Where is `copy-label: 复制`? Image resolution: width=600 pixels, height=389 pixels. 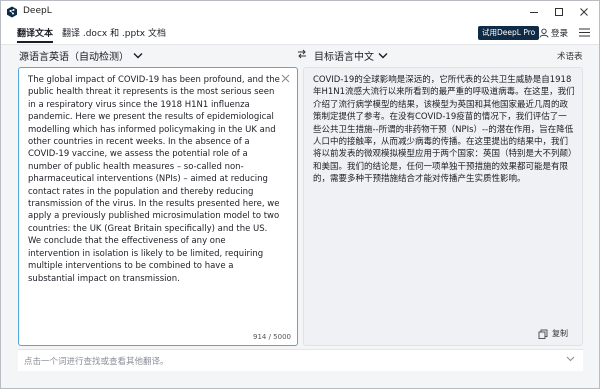
copy-label: 复制 is located at coordinates (560, 333).